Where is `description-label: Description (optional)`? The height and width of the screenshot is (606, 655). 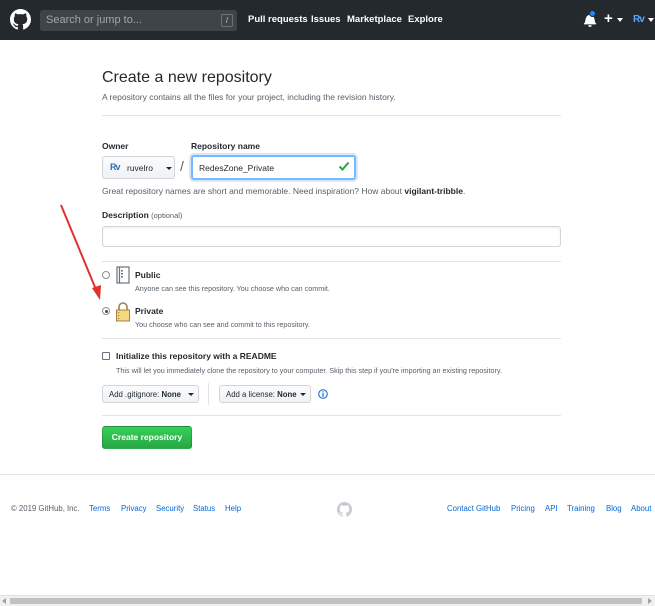
description-label: Description (optional) is located at coordinates (142, 215).